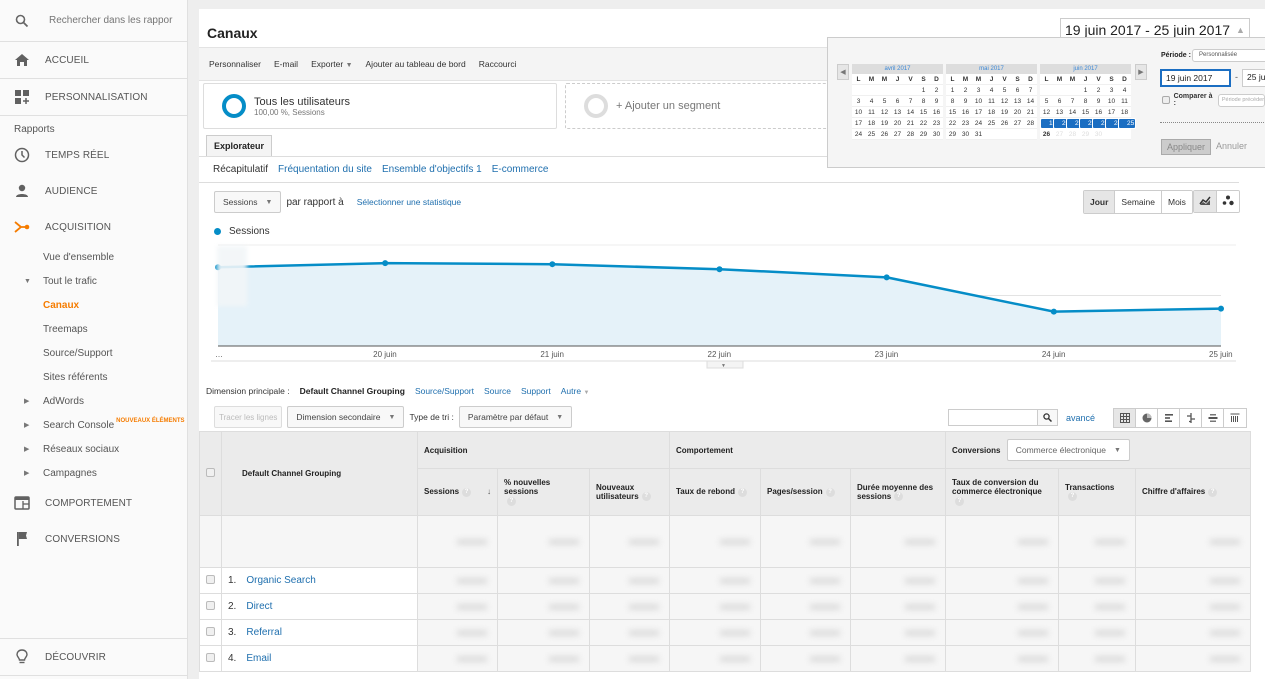  Describe the element at coordinates (715, 492) in the screenshot. I see `column-header-bounce-rate: Taux de rebond?` at that location.